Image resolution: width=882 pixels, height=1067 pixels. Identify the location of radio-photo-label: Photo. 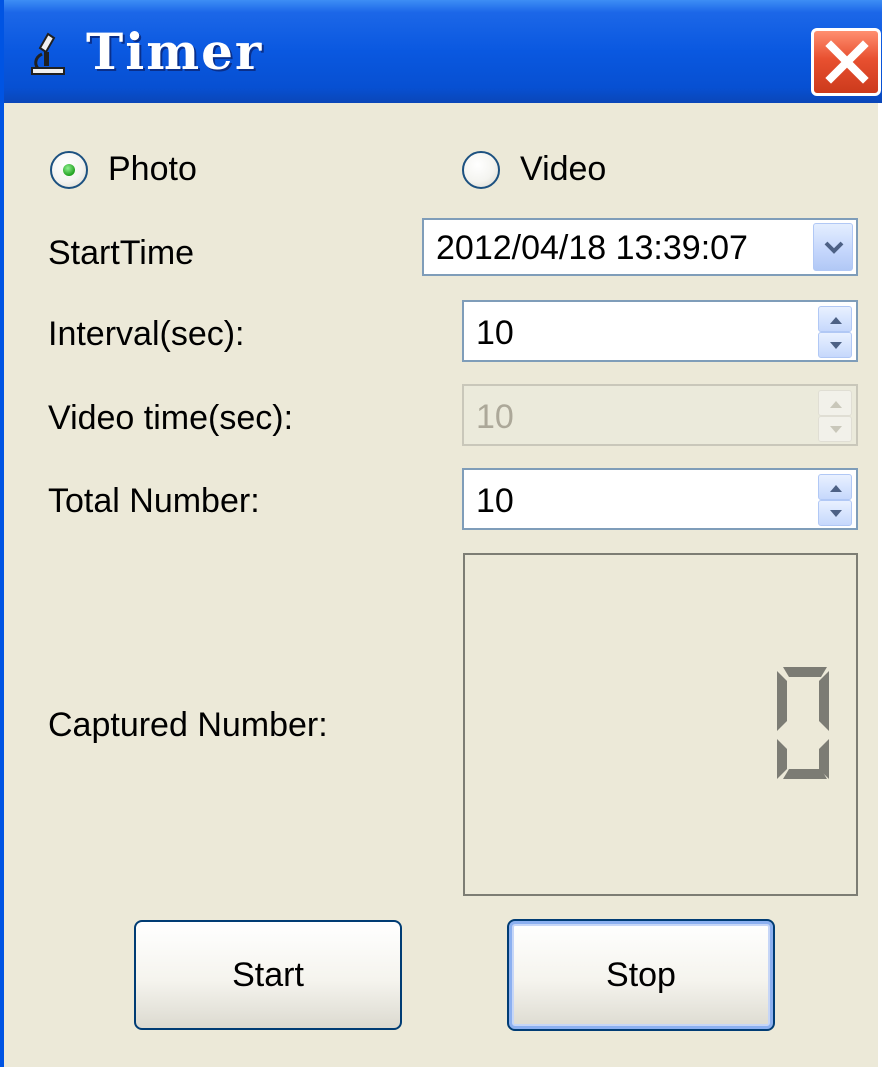
(152, 169).